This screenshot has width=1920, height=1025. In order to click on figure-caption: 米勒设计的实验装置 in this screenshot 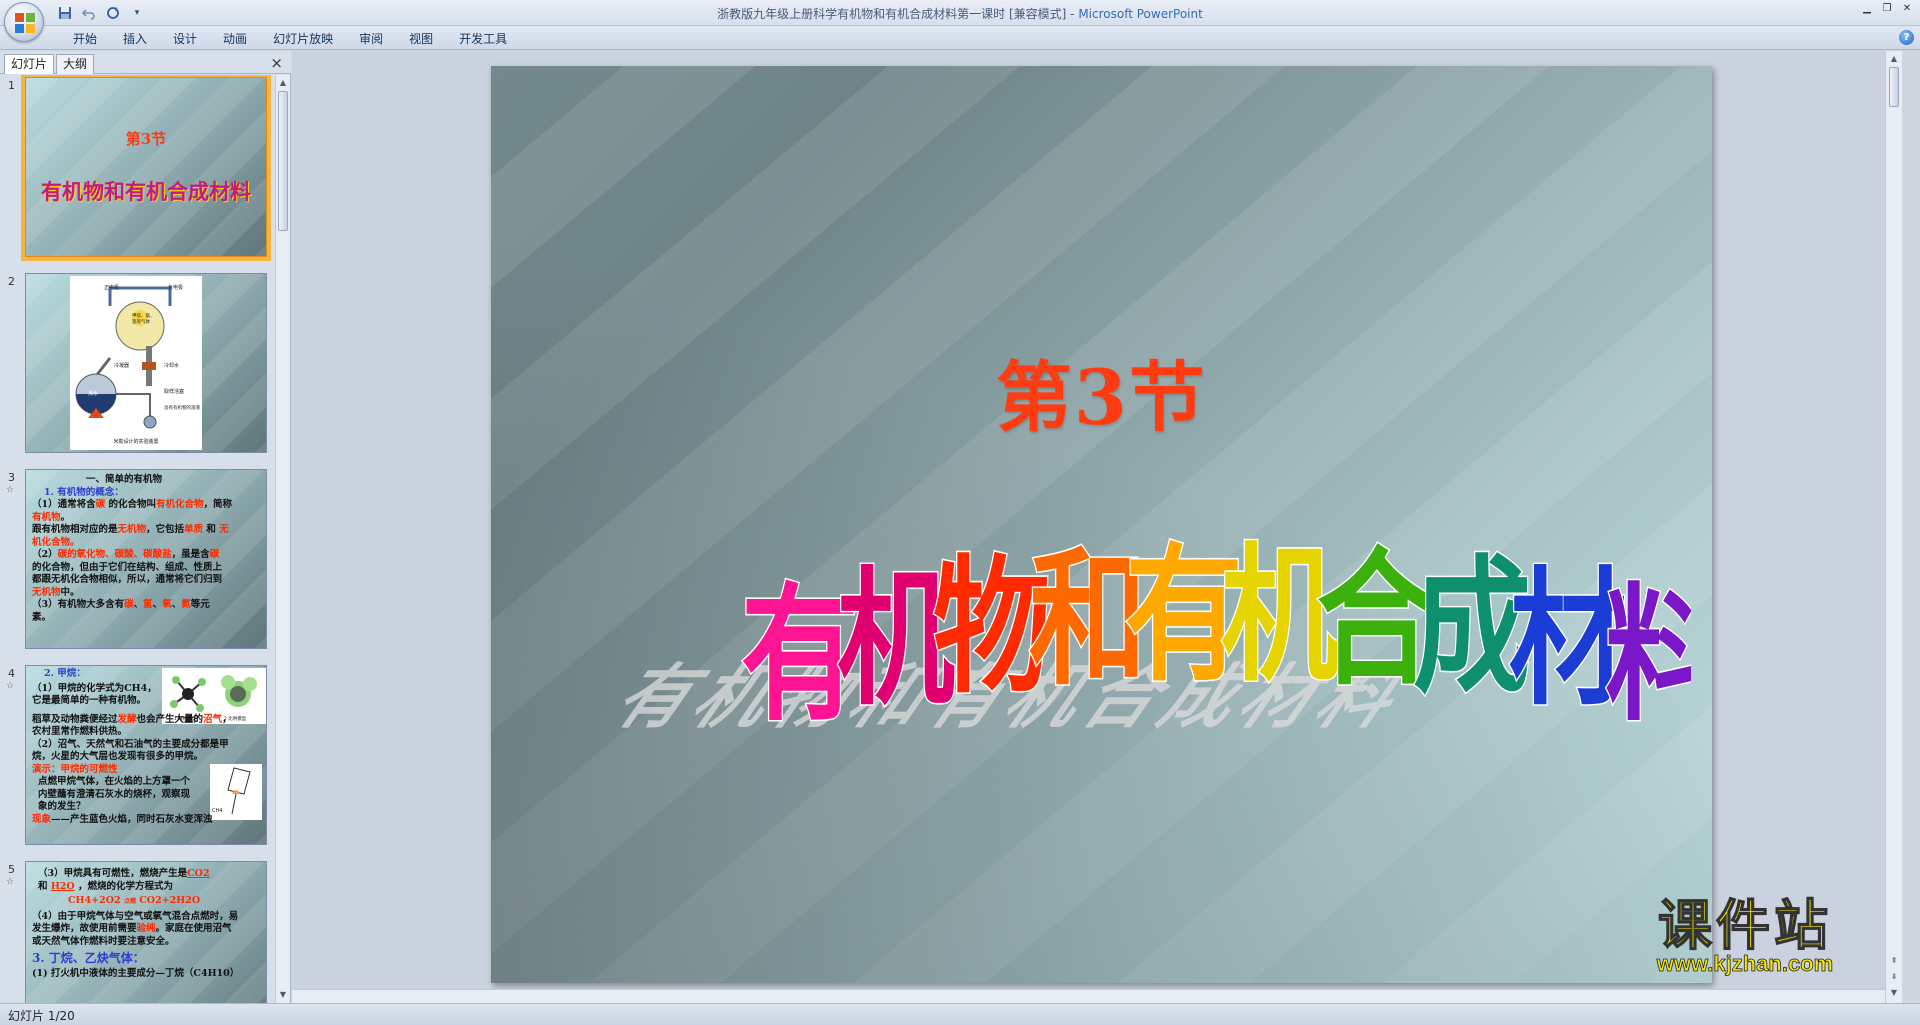, I will do `click(136, 442)`.